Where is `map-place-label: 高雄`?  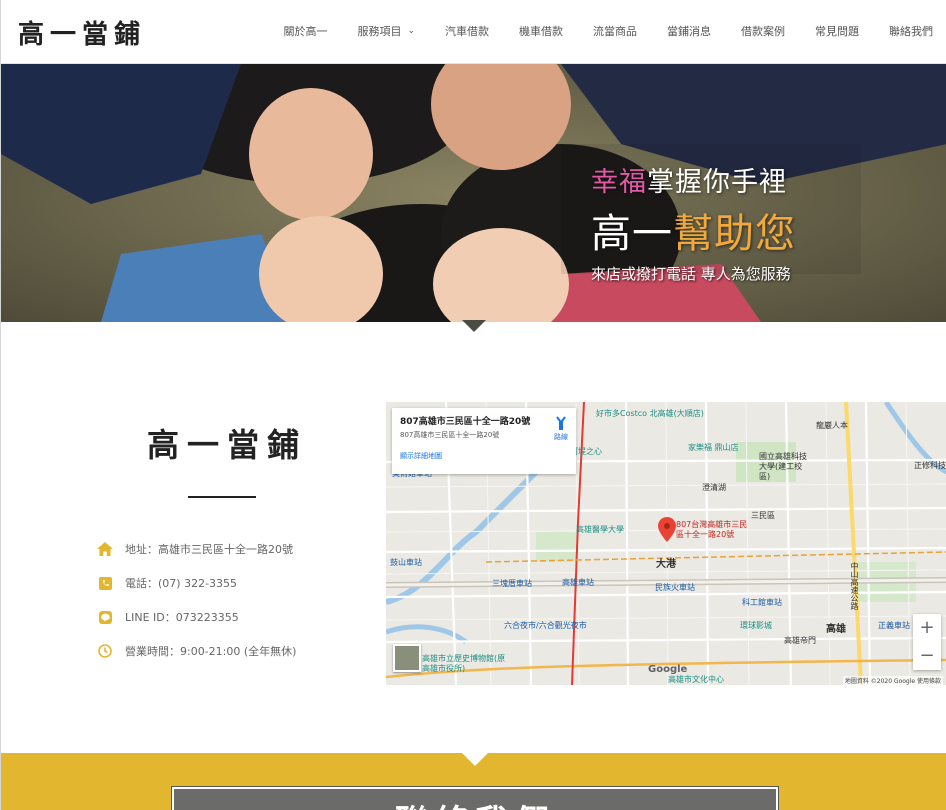 map-place-label: 高雄 is located at coordinates (836, 629).